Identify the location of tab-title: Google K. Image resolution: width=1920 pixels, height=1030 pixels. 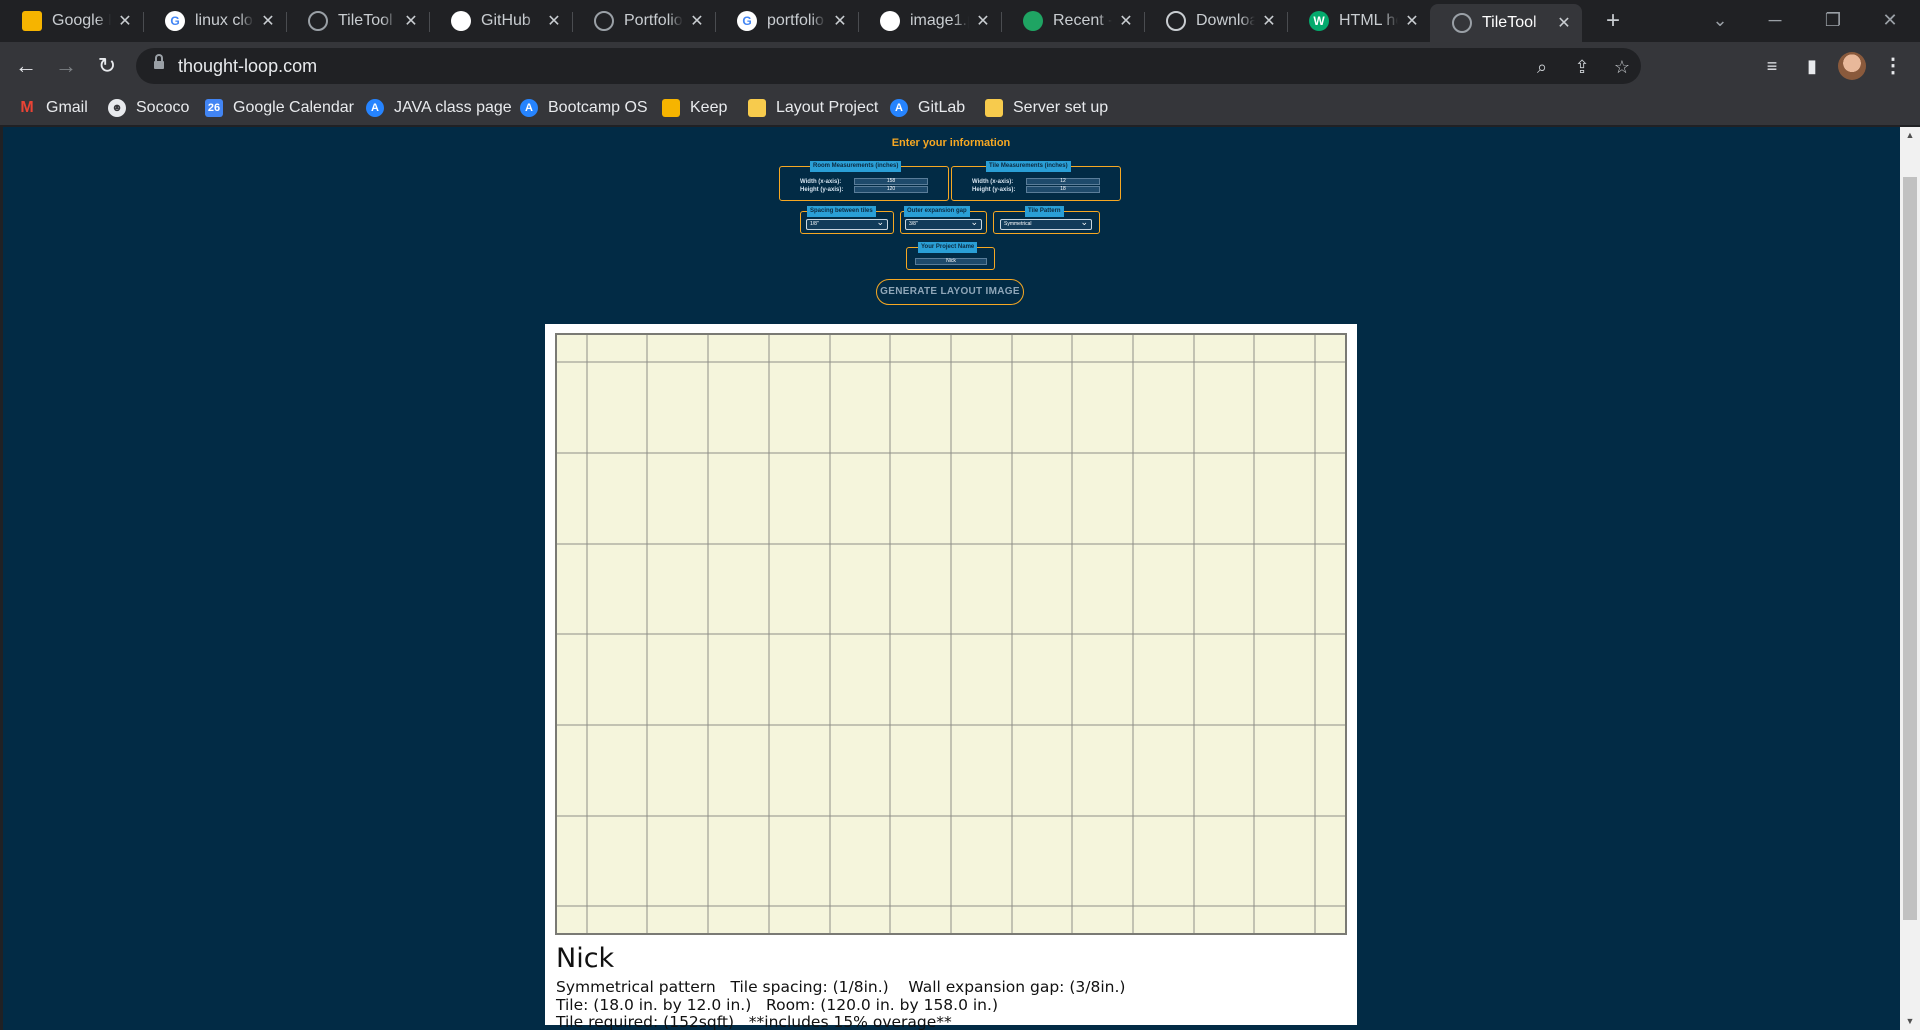
(81, 20).